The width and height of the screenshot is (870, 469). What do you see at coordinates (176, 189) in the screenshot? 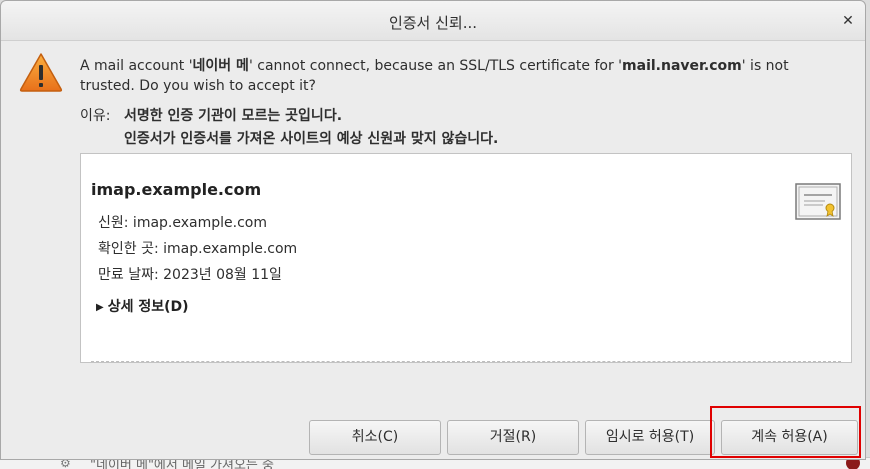
I see `certificate-host: imap.example.com` at bounding box center [176, 189].